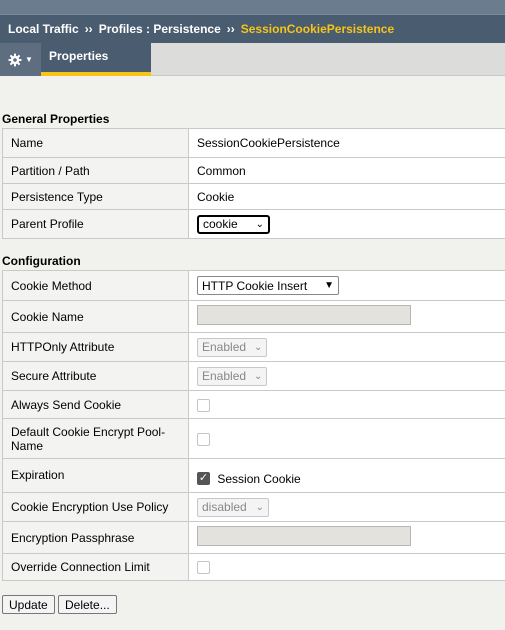 This screenshot has height=630, width=505. Describe the element at coordinates (95, 567) in the screenshot. I see `override-connection-limit-label: Override Connection Limit` at that location.